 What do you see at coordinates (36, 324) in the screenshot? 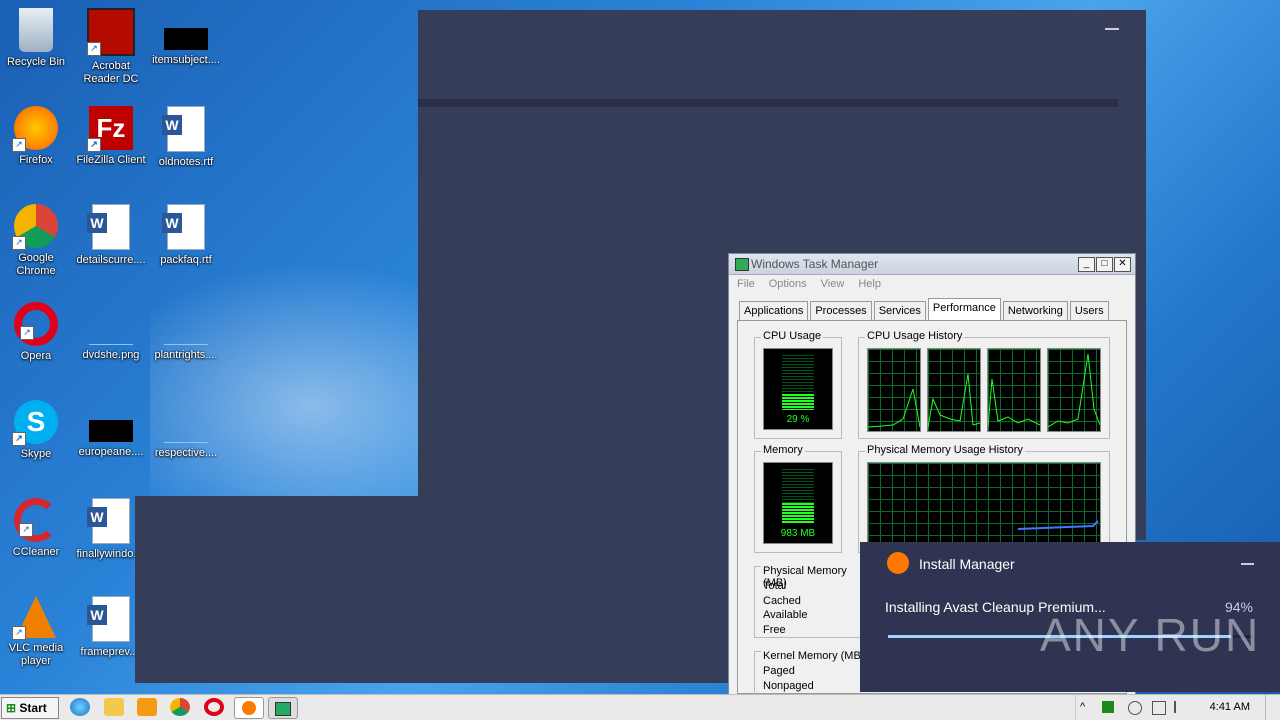
I see `opera-icon: ↗` at bounding box center [36, 324].